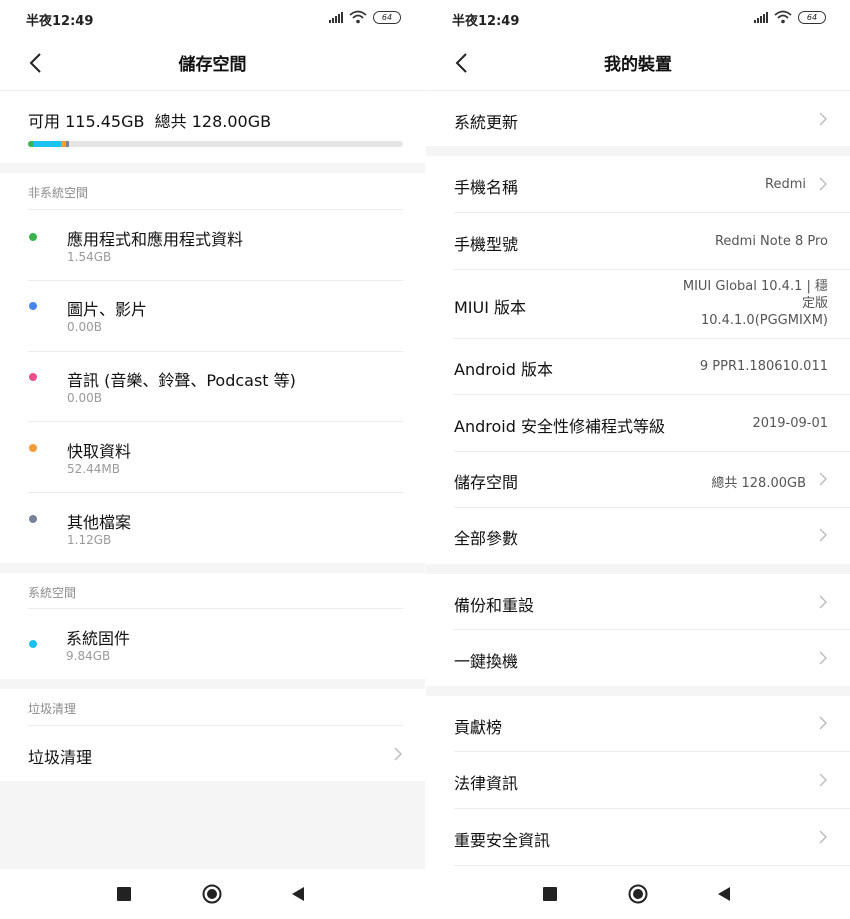 The height and width of the screenshot is (919, 850). What do you see at coordinates (89, 540) in the screenshot?
I see `item-size: 1.12GB` at bounding box center [89, 540].